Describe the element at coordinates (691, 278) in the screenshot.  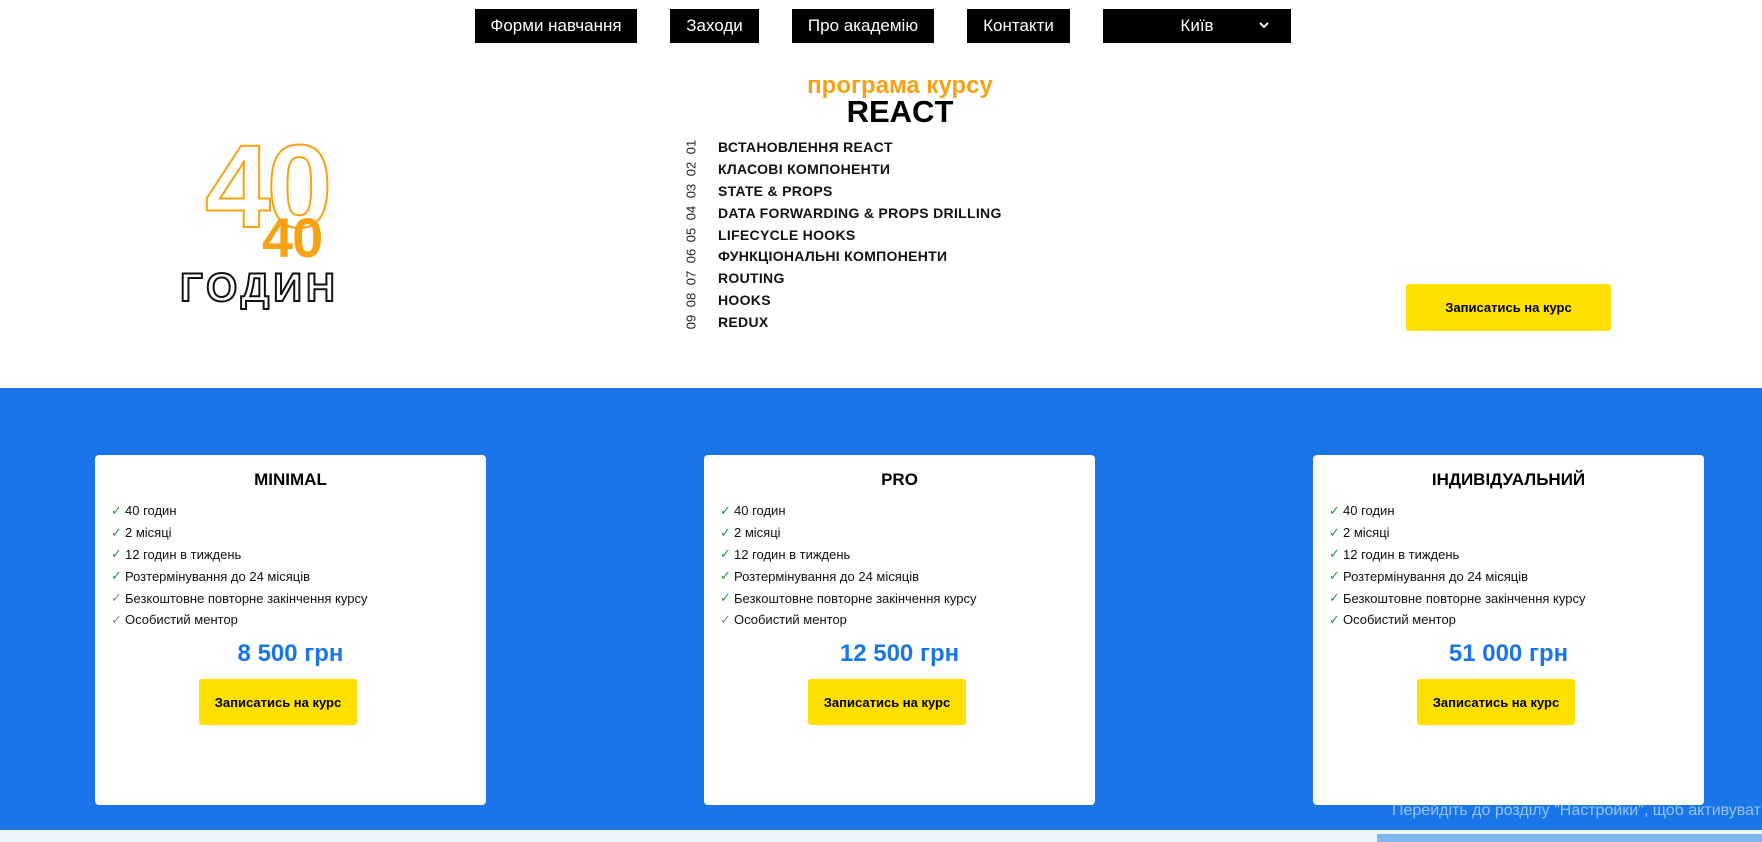
I see `program-item-number: 07` at that location.